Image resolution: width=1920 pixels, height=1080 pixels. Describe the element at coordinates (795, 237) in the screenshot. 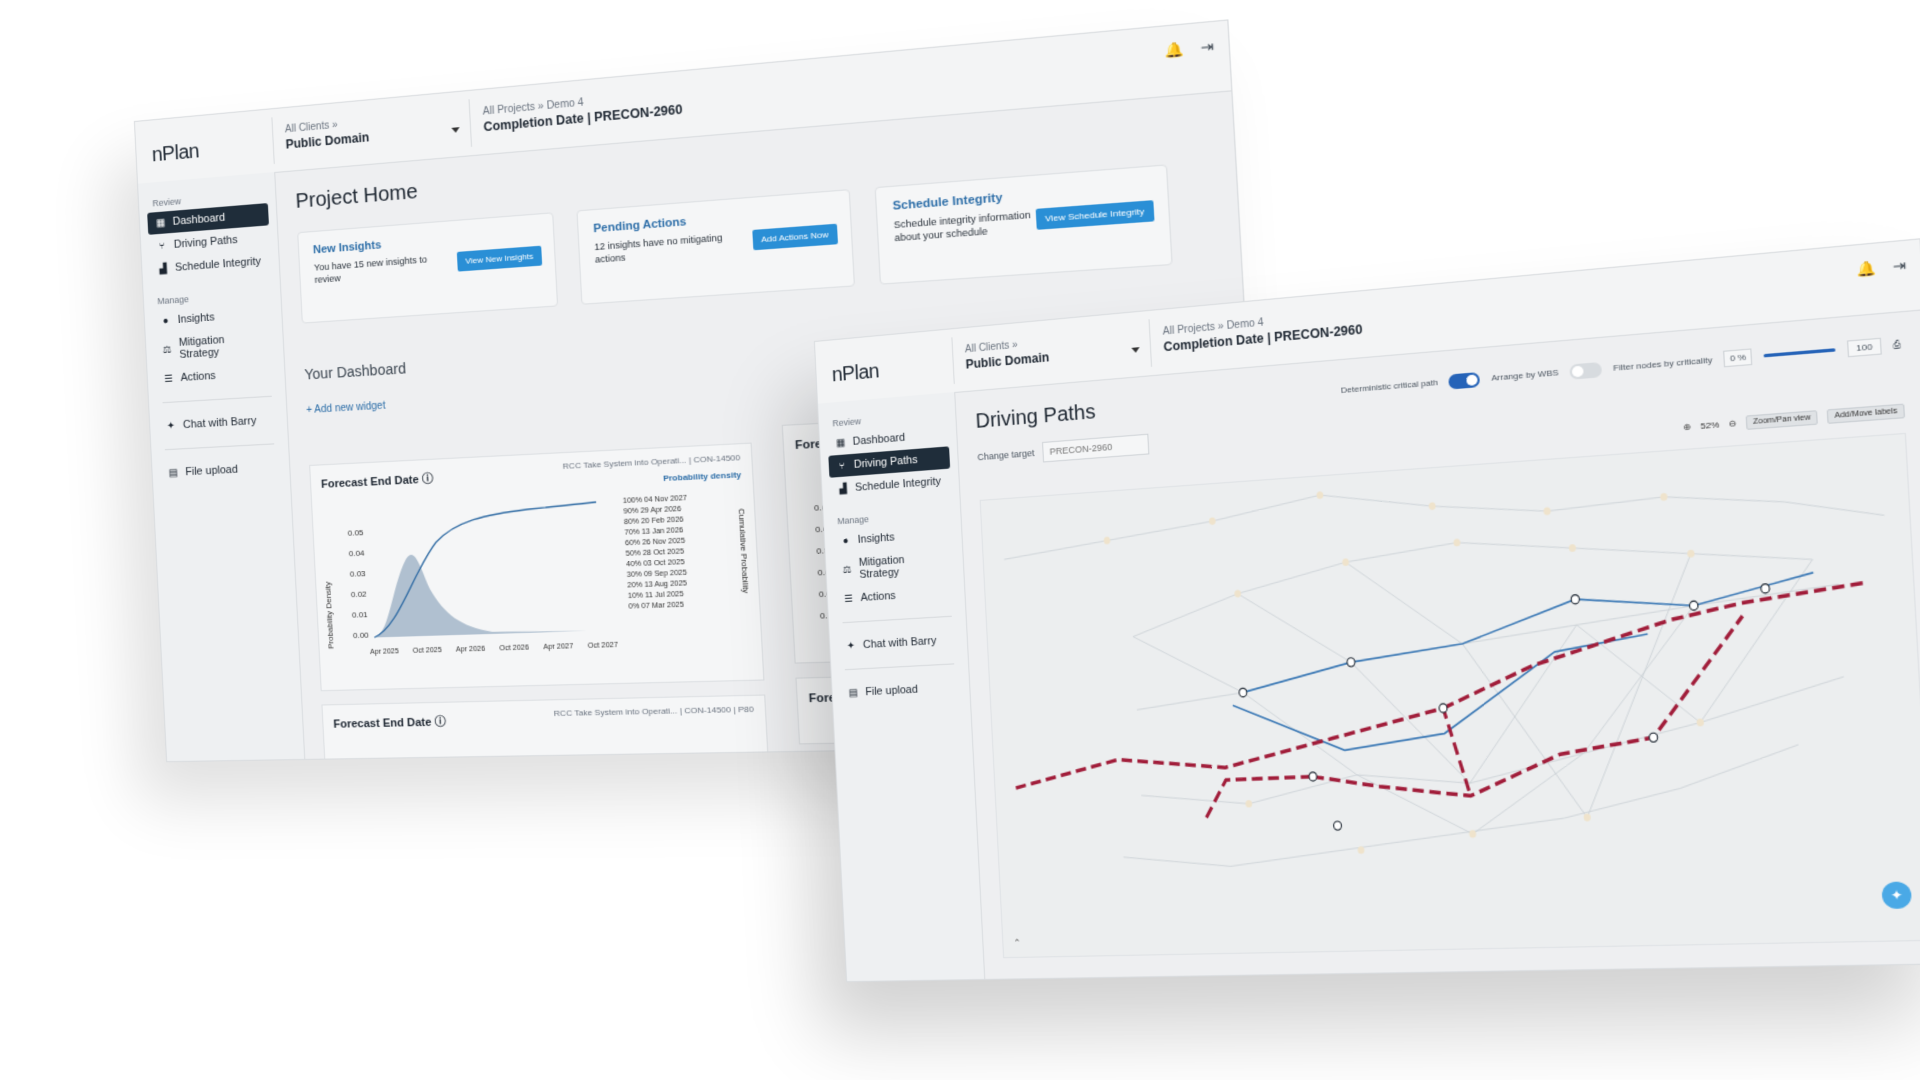

I see `add-actions-button: Add Actions Now` at that location.